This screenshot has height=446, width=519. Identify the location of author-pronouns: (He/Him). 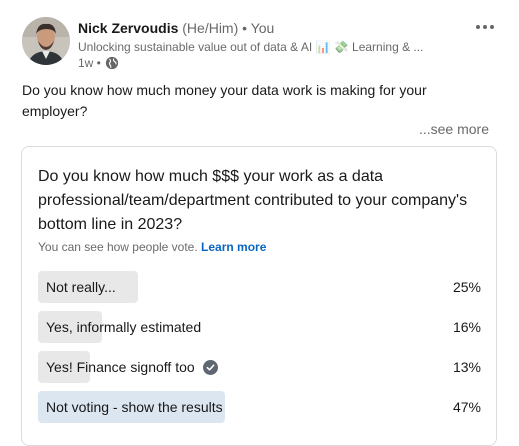
(210, 28).